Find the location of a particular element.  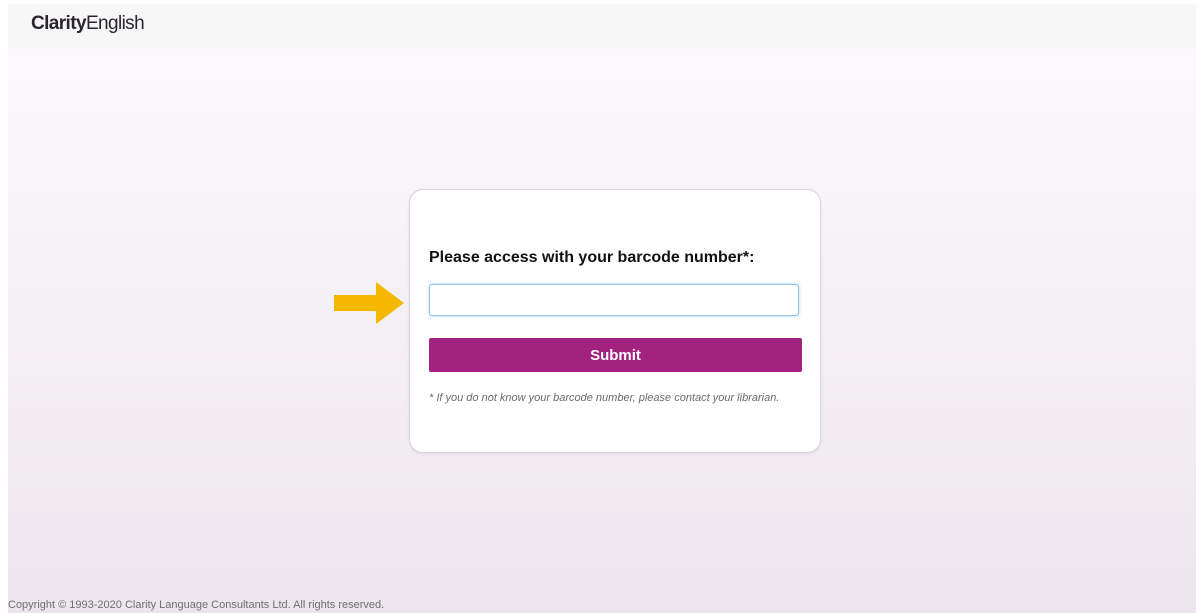

logo-light-text: English is located at coordinates (115, 23).